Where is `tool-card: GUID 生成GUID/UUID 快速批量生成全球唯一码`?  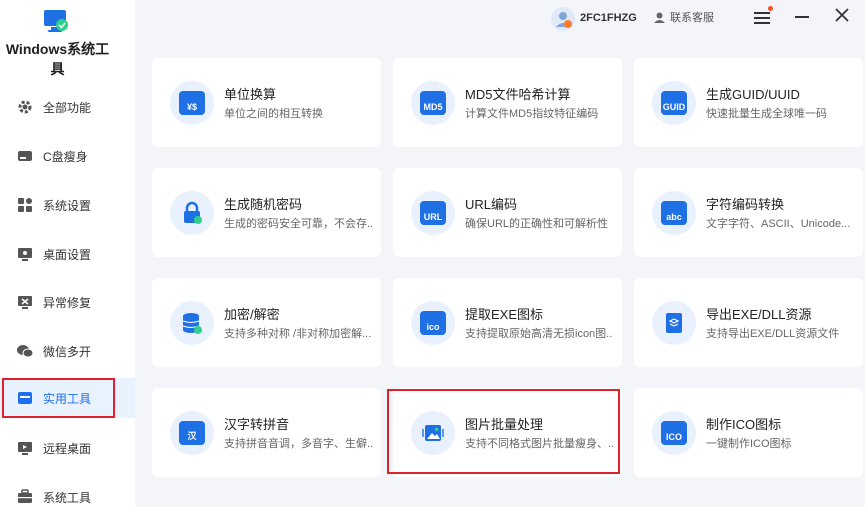 tool-card: GUID 生成GUID/UUID 快速批量生成全球唯一码 is located at coordinates (748, 102).